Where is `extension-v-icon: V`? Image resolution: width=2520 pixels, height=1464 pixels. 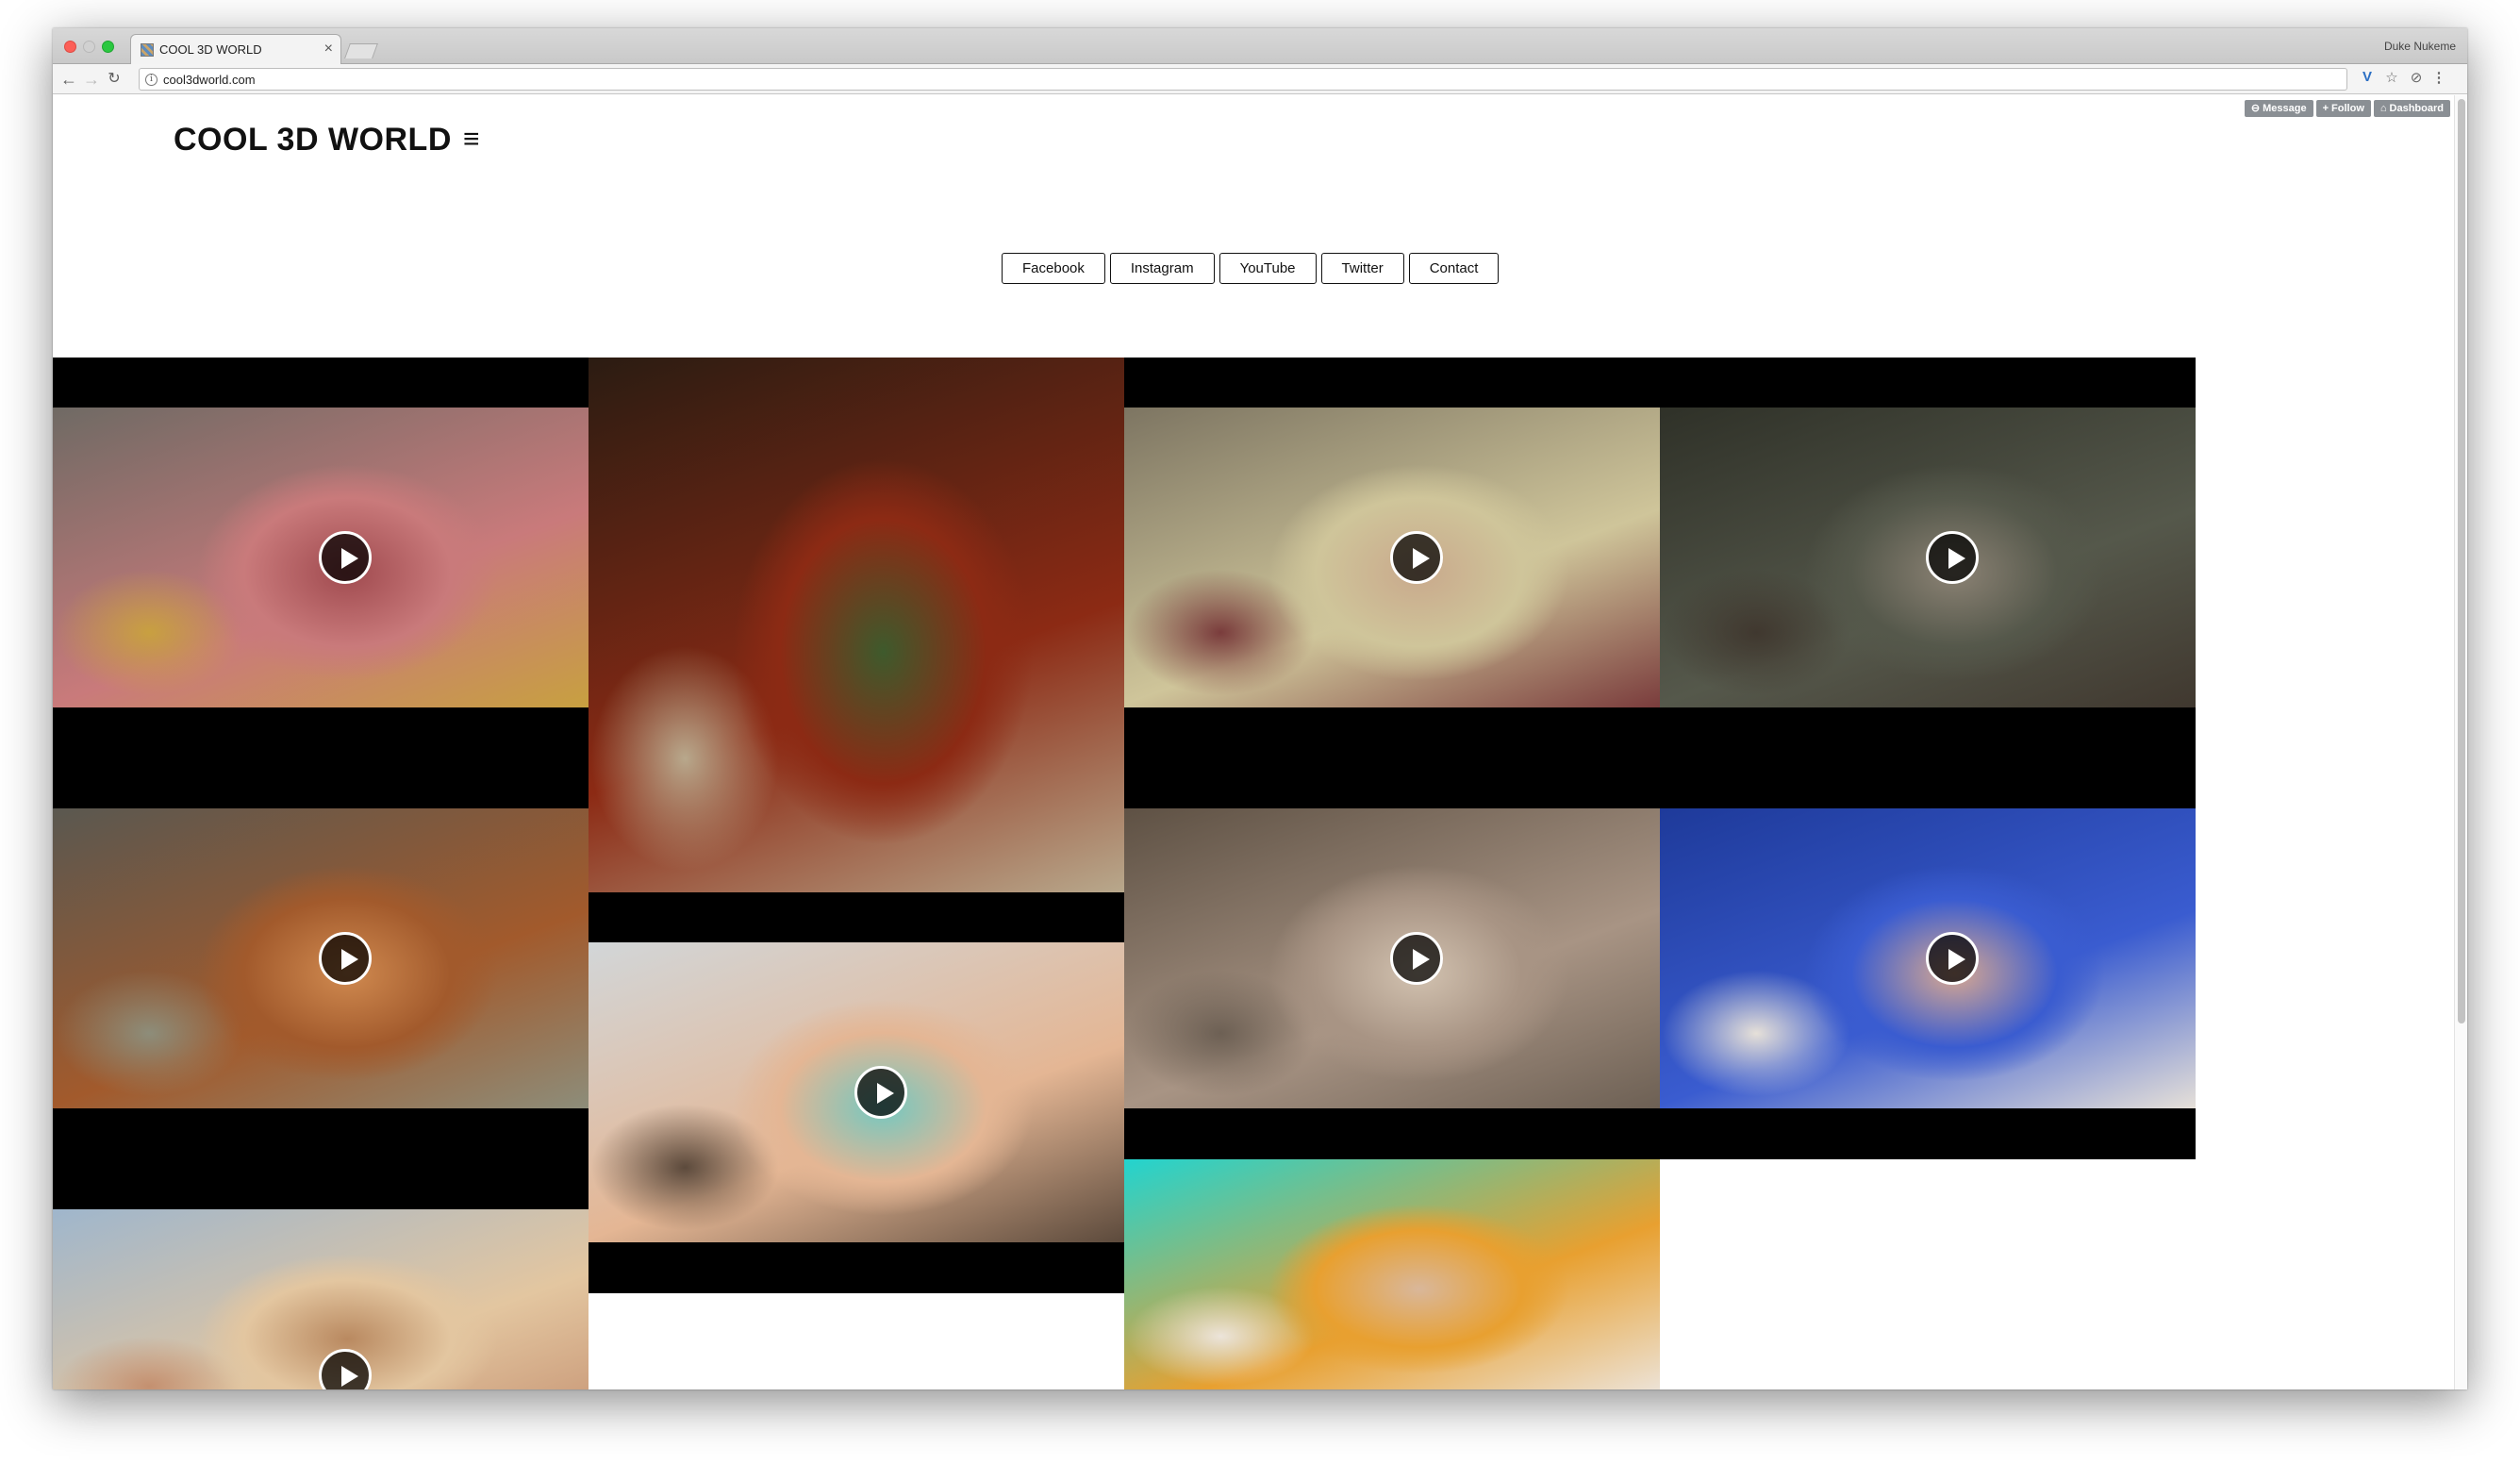
extension-v-icon: V is located at coordinates (2368, 79).